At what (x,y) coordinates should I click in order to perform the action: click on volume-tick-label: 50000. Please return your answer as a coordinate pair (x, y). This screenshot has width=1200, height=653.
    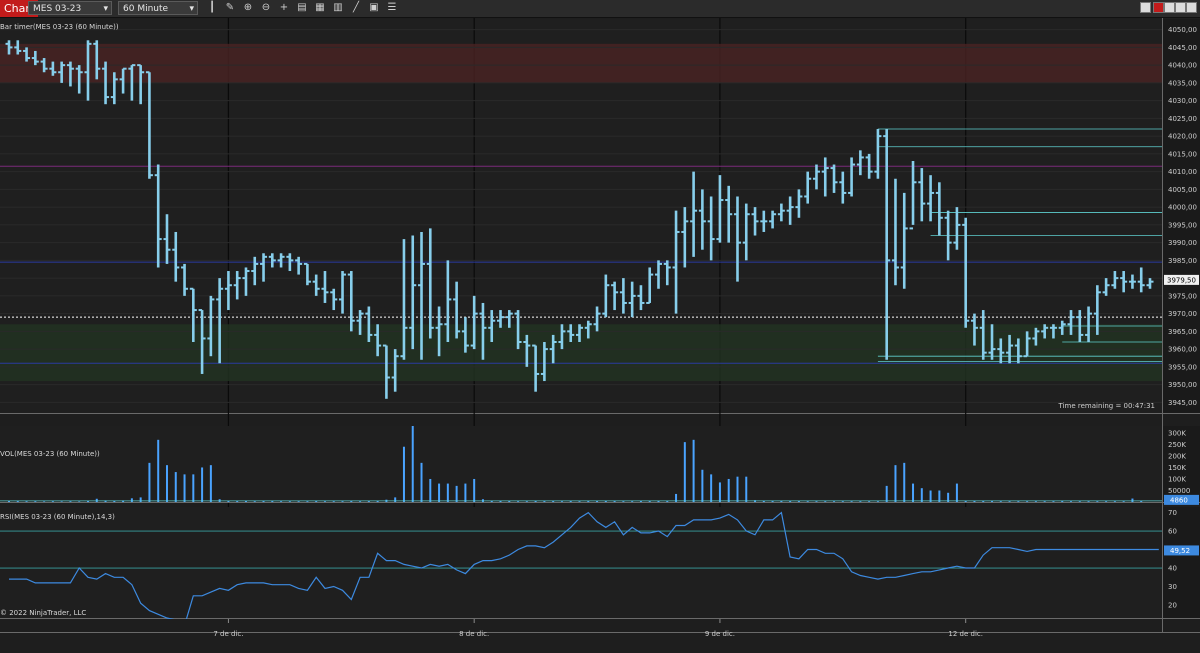
    Looking at the image, I should click on (1179, 491).